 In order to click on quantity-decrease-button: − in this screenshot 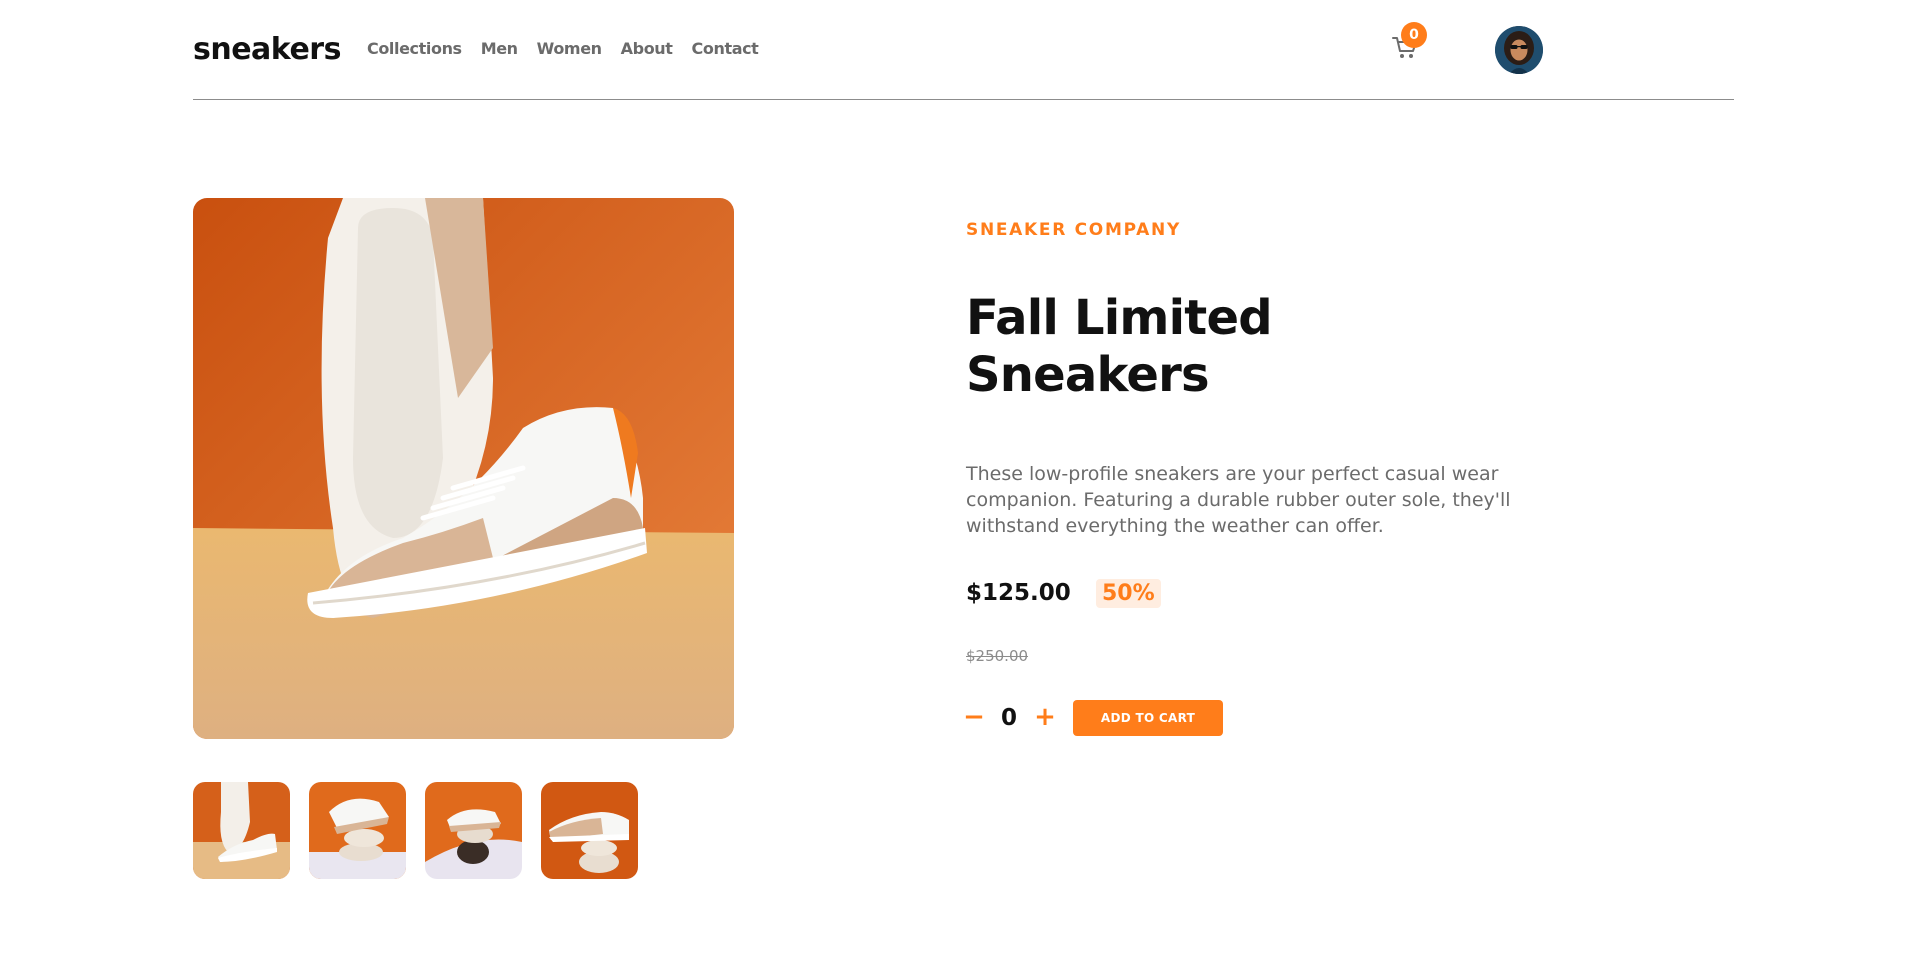, I will do `click(974, 717)`.